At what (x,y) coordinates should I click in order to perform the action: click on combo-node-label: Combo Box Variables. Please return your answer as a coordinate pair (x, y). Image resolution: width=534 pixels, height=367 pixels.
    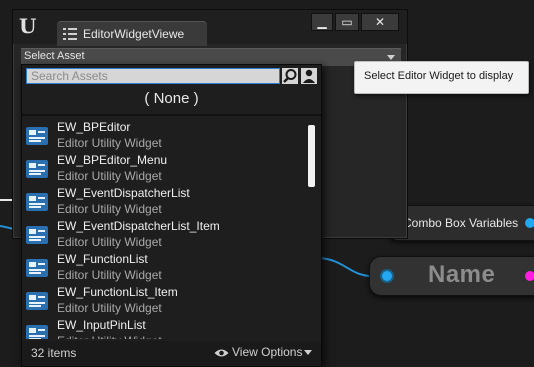
    Looking at the image, I should click on (461, 223).